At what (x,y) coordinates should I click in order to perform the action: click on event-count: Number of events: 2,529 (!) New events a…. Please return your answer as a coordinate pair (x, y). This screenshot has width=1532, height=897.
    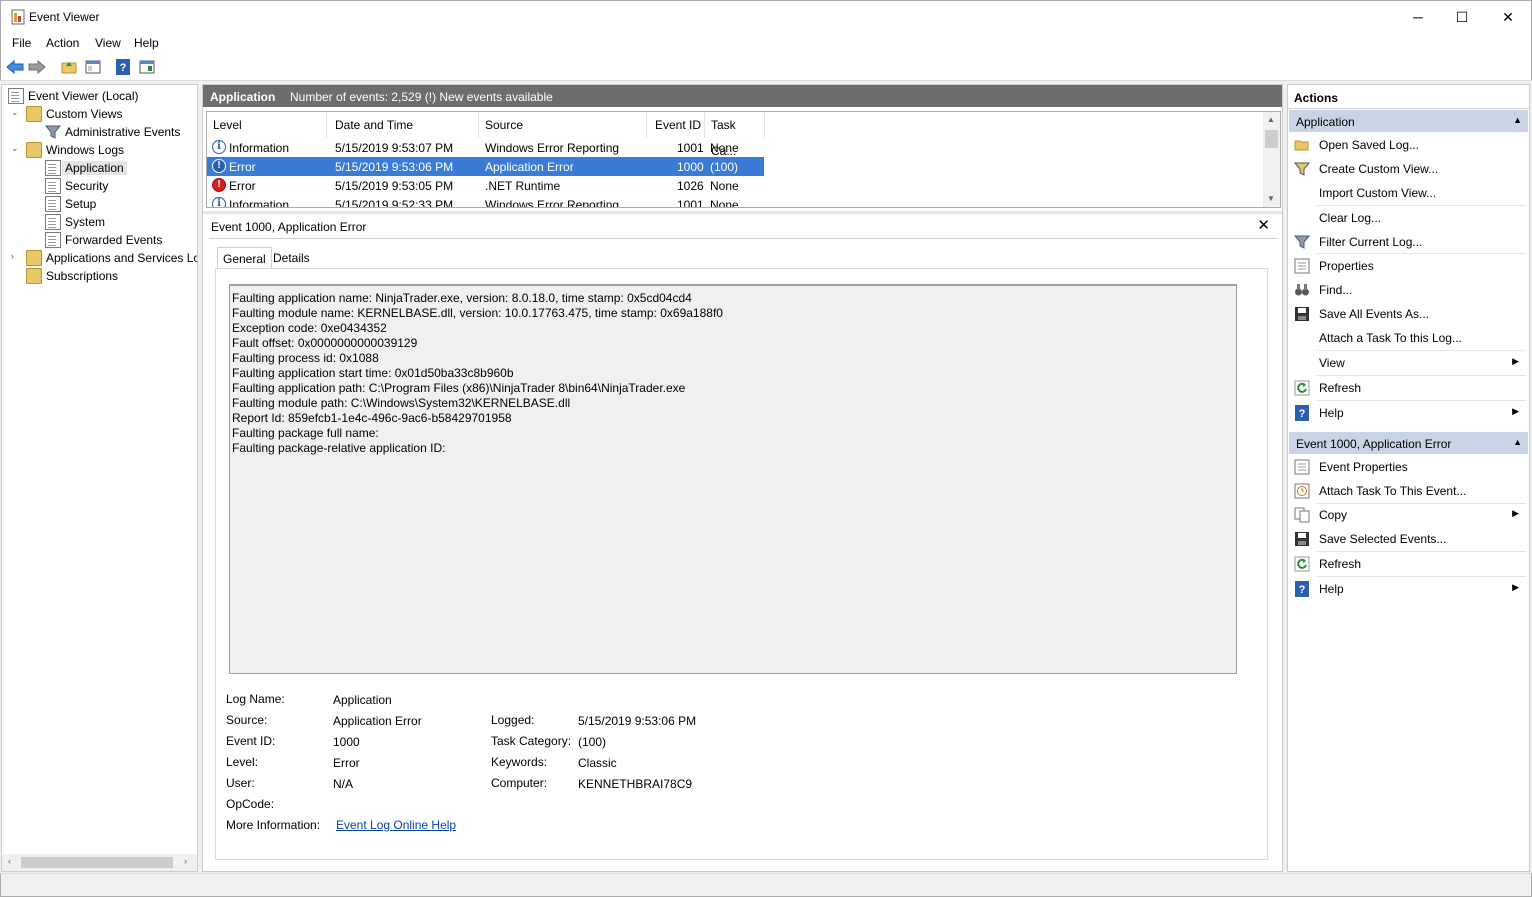
    Looking at the image, I should click on (421, 97).